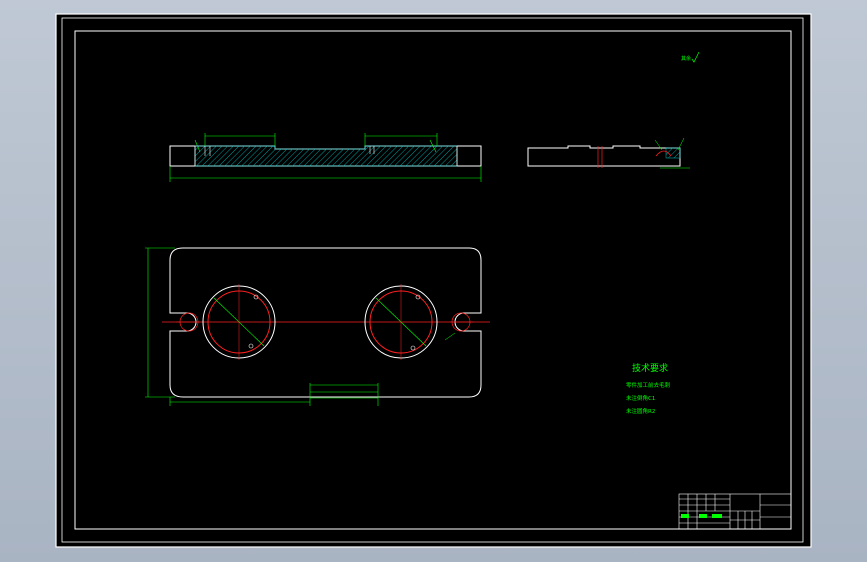 The height and width of the screenshot is (562, 867). What do you see at coordinates (648, 385) in the screenshot?
I see `tech-requirement-1: 零件加工前去毛刺` at bounding box center [648, 385].